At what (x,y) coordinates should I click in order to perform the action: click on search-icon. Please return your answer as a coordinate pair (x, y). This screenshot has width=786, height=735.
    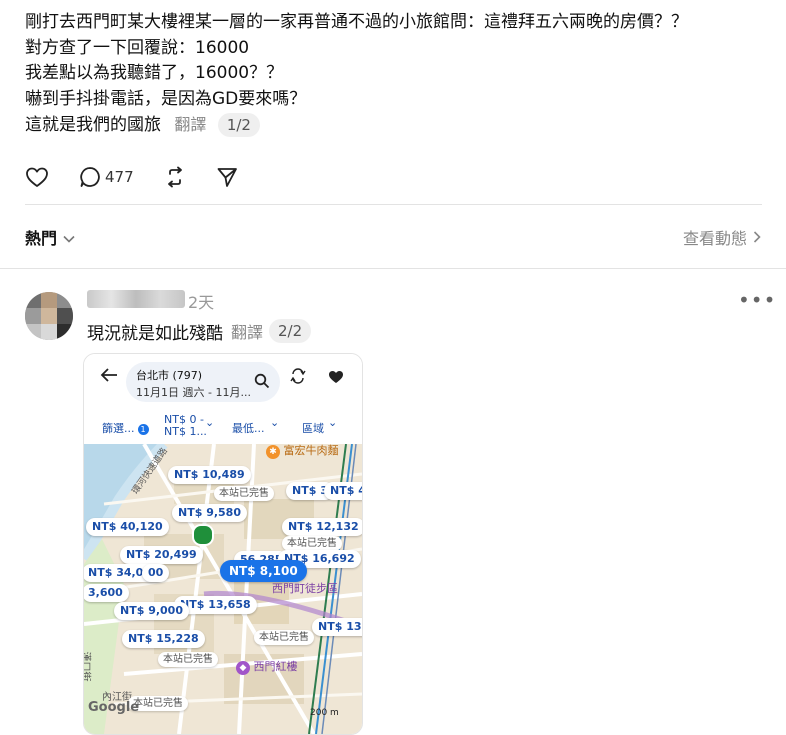
    Looking at the image, I should click on (262, 383).